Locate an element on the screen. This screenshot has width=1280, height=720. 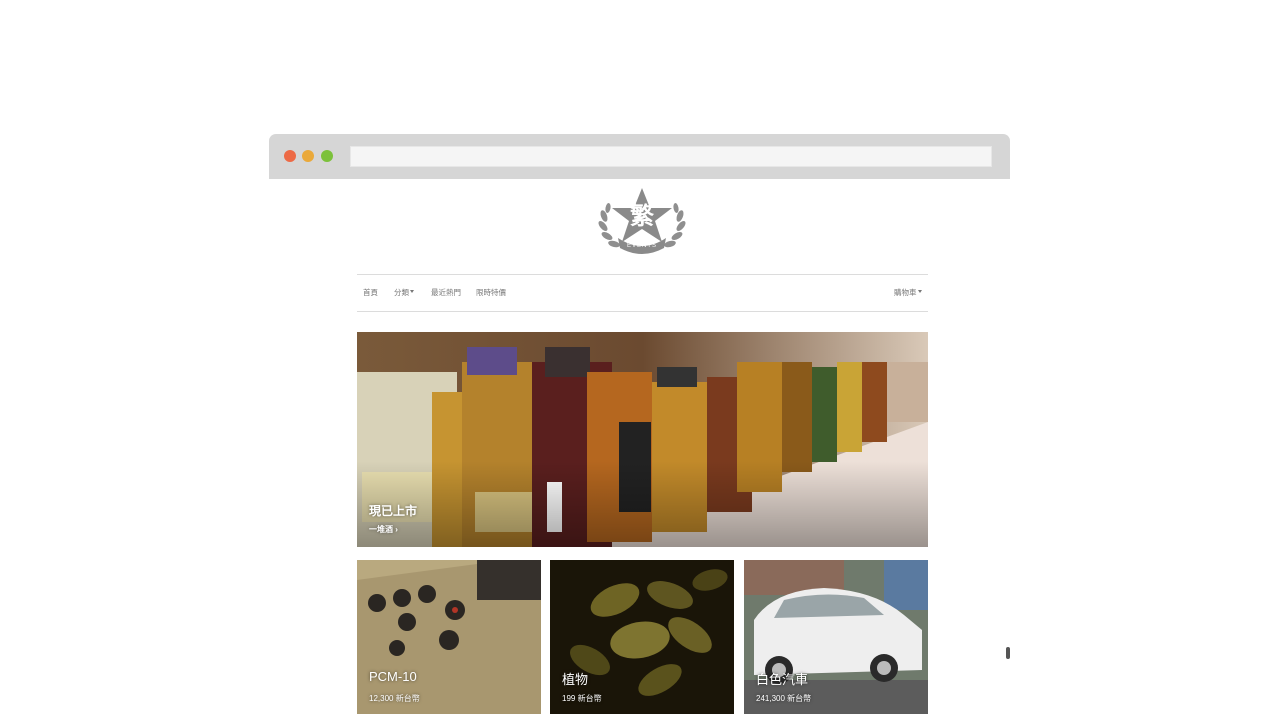
product-name: 植物 is located at coordinates (575, 679).